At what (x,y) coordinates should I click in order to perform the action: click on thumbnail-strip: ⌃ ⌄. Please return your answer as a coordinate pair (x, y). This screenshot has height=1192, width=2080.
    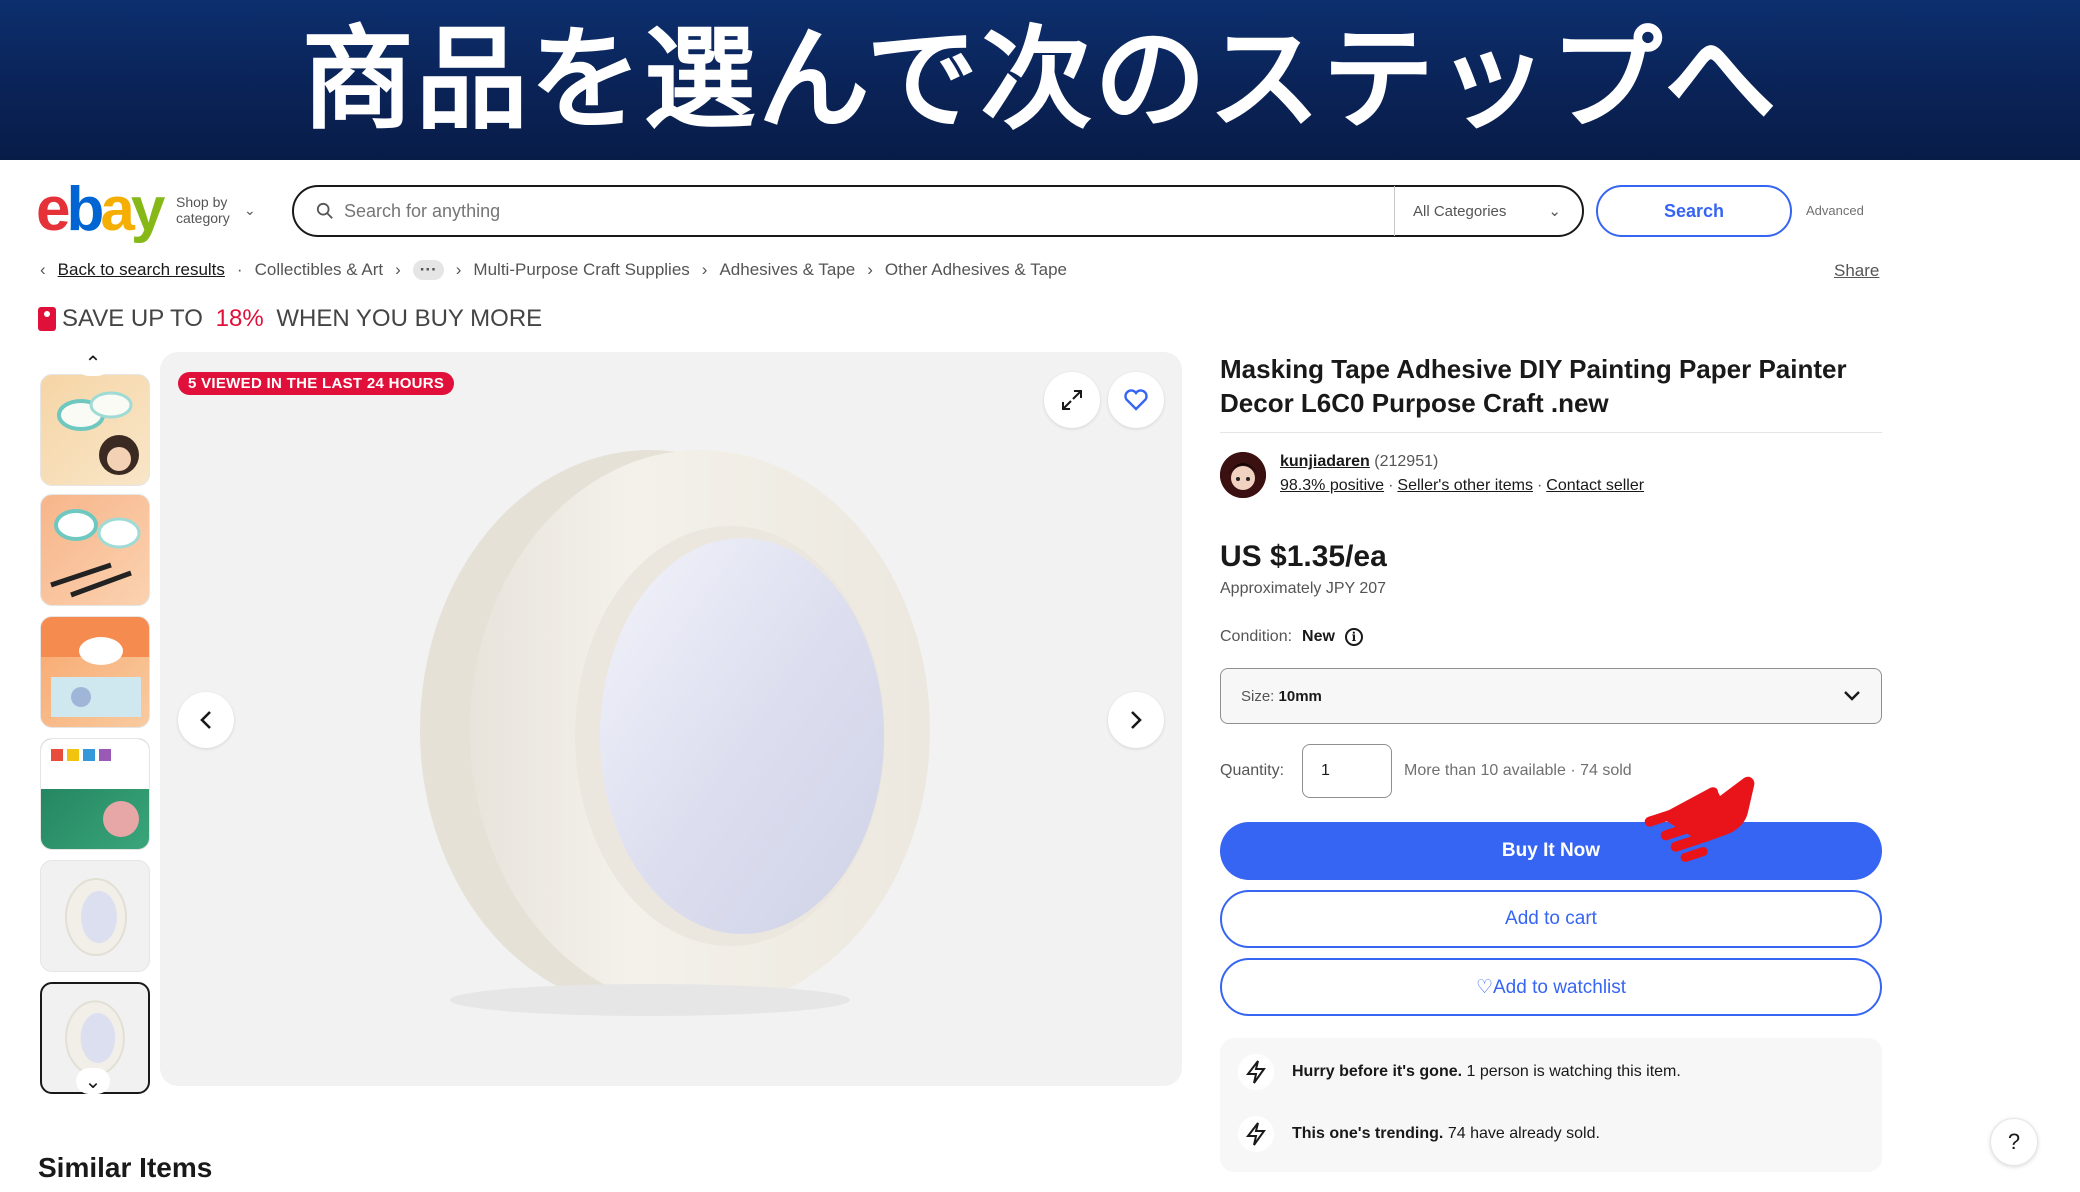
    Looking at the image, I should click on (95, 722).